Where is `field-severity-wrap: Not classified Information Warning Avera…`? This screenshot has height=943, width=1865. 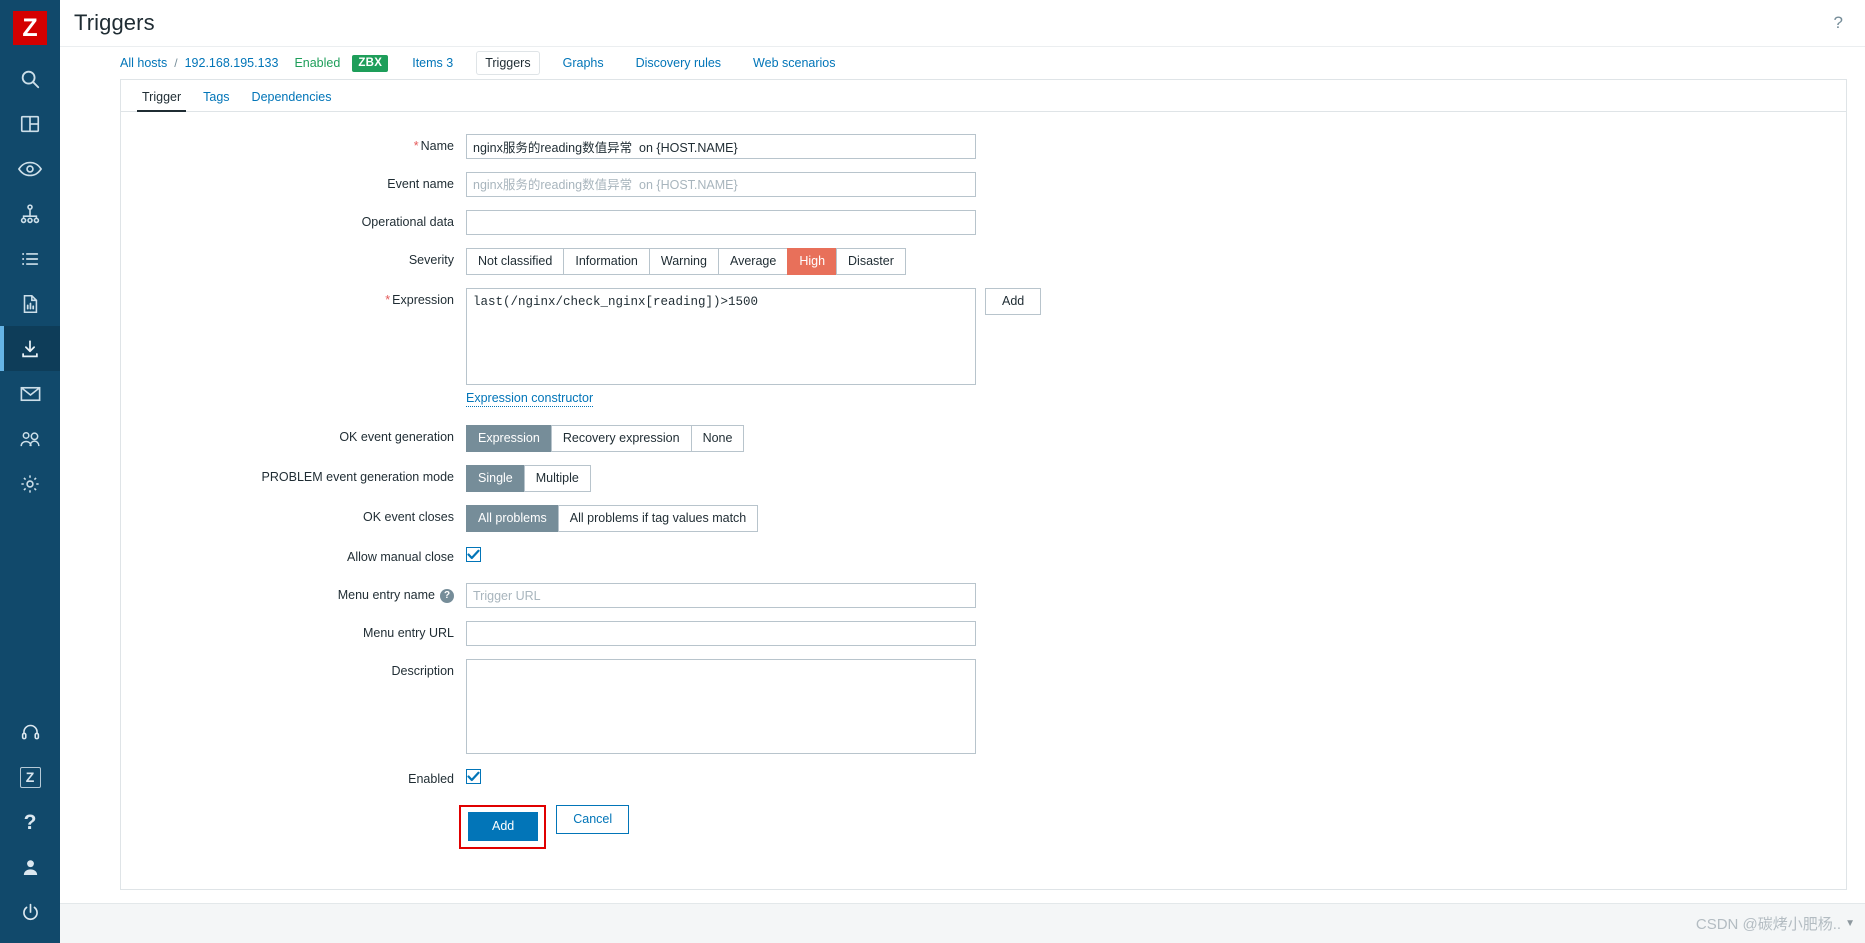 field-severity-wrap: Not classified Information Warning Avera… is located at coordinates (1156, 261).